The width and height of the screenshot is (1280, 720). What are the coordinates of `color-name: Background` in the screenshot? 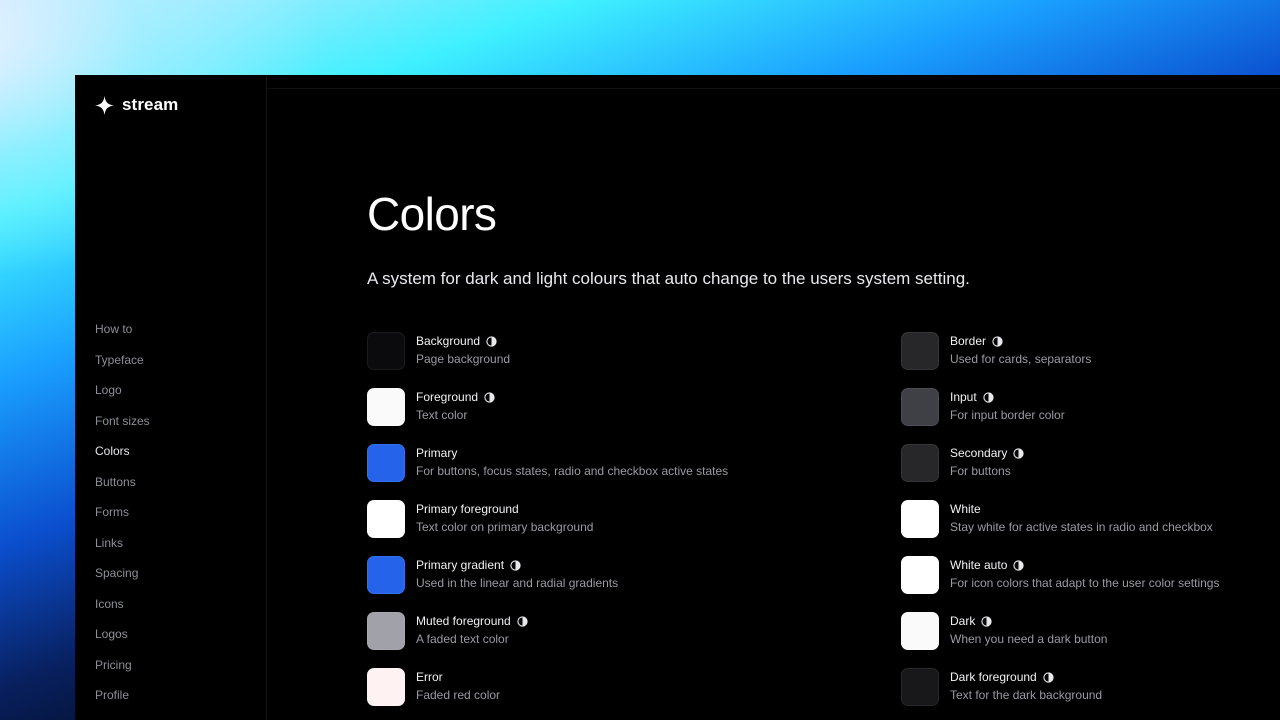 It's located at (448, 341).